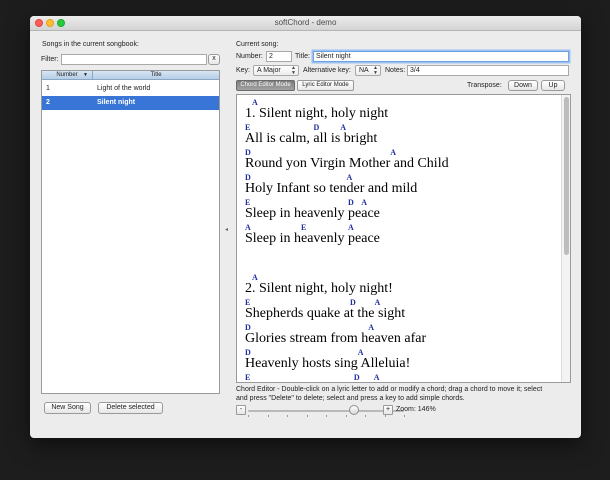 The width and height of the screenshot is (610, 480). I want to click on table-row: 1 Light of the world, so click(130, 89).